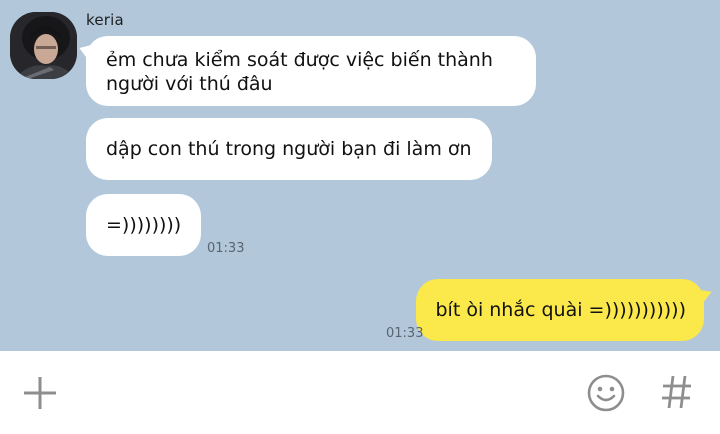 This screenshot has height=434, width=720. I want to click on message-bubble: dập con thú trong người bạn đi làm ơn, so click(289, 149).